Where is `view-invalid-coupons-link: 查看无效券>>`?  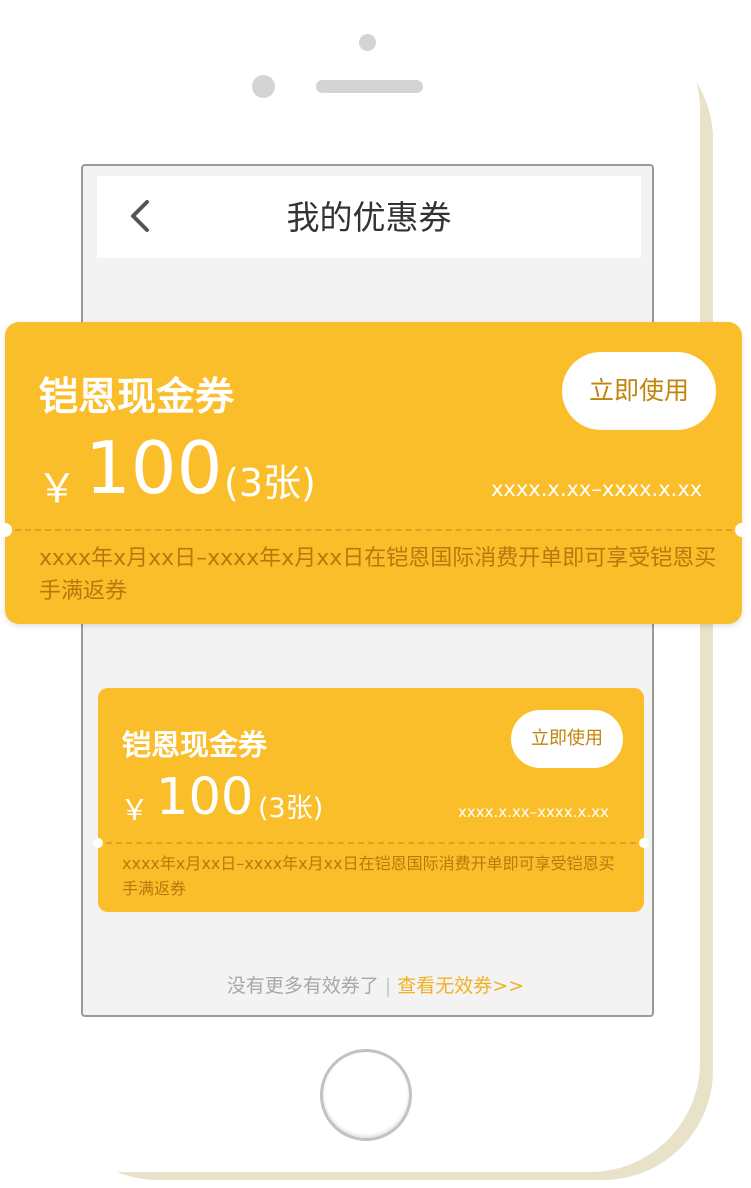
view-invalid-coupons-link: 查看无效券>> is located at coordinates (460, 986).